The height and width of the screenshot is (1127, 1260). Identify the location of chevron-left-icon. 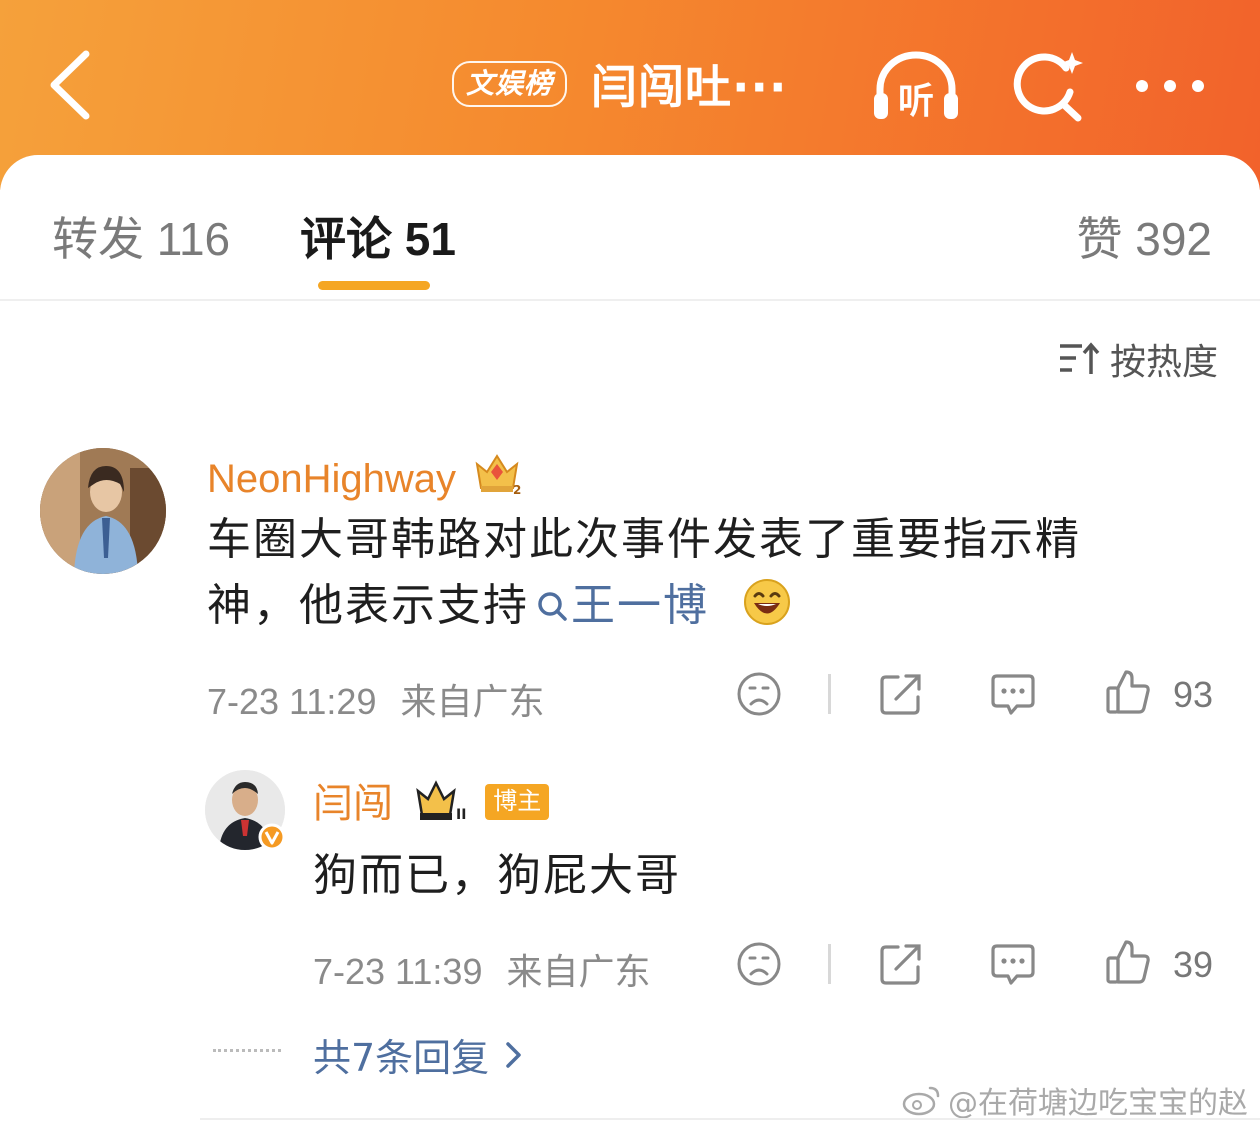
(70, 85).